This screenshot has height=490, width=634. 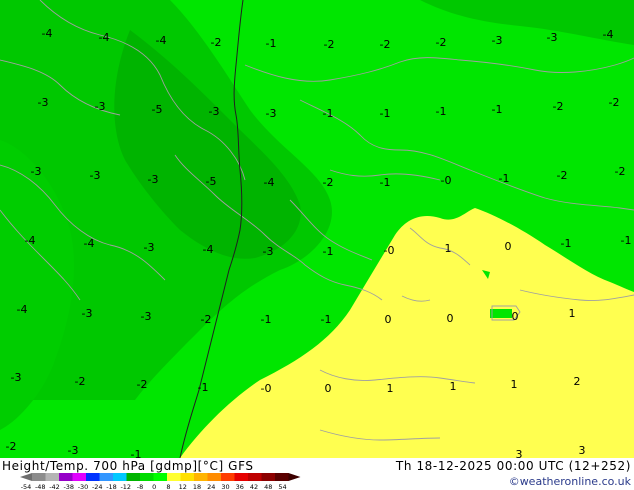 I want to click on scale-tick-label: 0, so click(x=154, y=486).